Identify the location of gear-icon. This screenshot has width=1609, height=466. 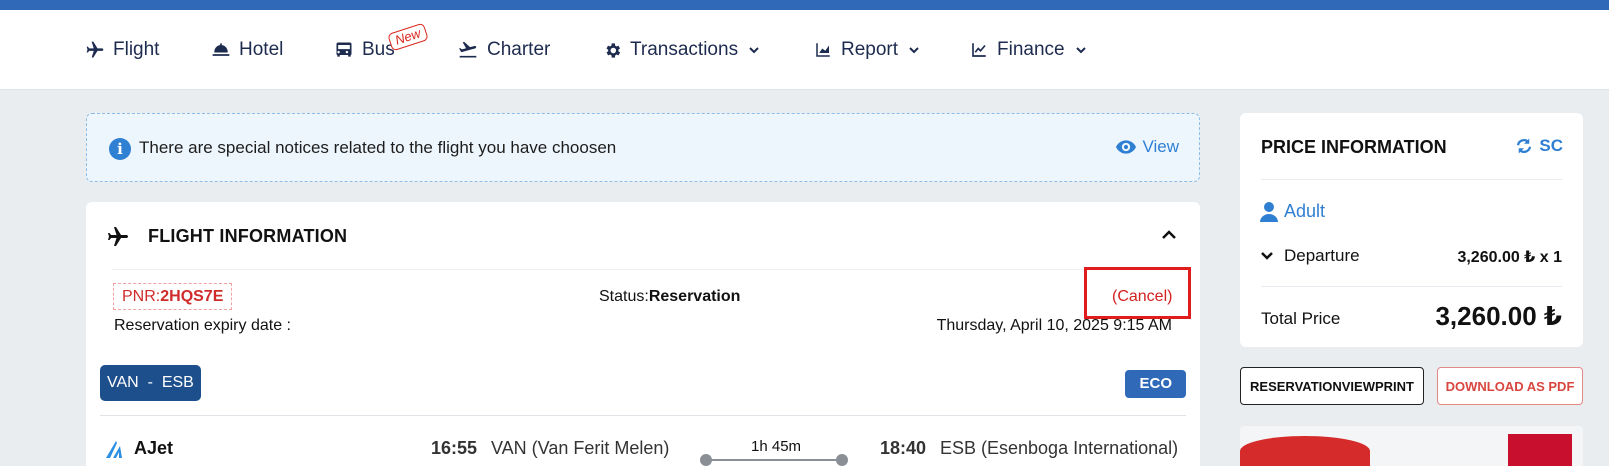
(613, 50).